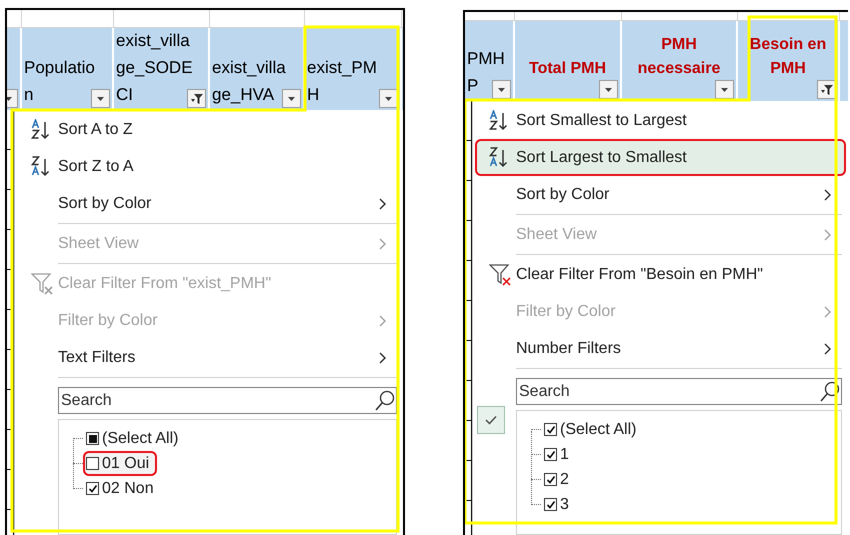 The width and height of the screenshot is (850, 535). What do you see at coordinates (122, 488) in the screenshot?
I see `value-item: 02 Non` at bounding box center [122, 488].